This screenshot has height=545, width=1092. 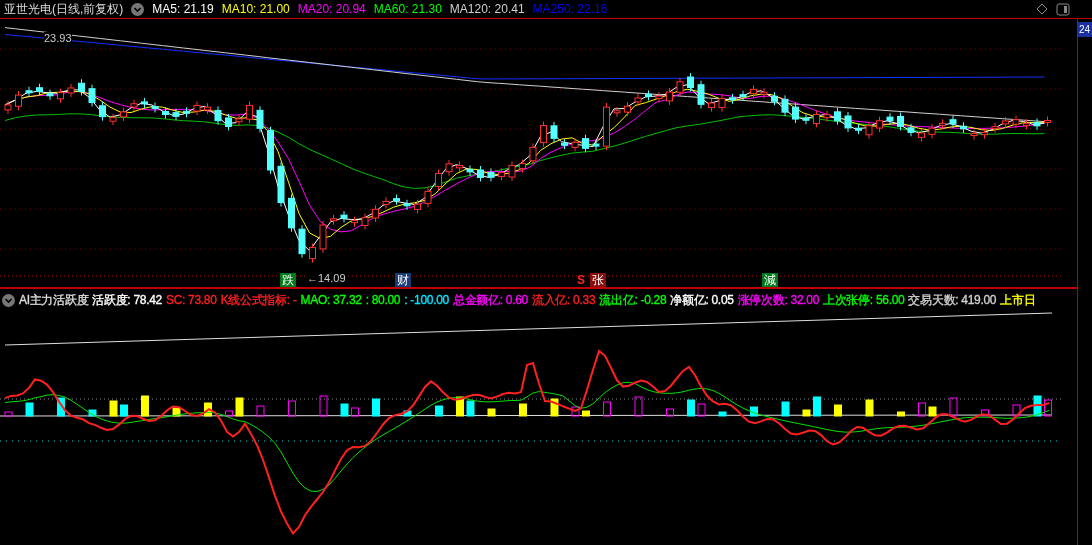 I want to click on window-toggle-icon, so click(x=1063, y=9).